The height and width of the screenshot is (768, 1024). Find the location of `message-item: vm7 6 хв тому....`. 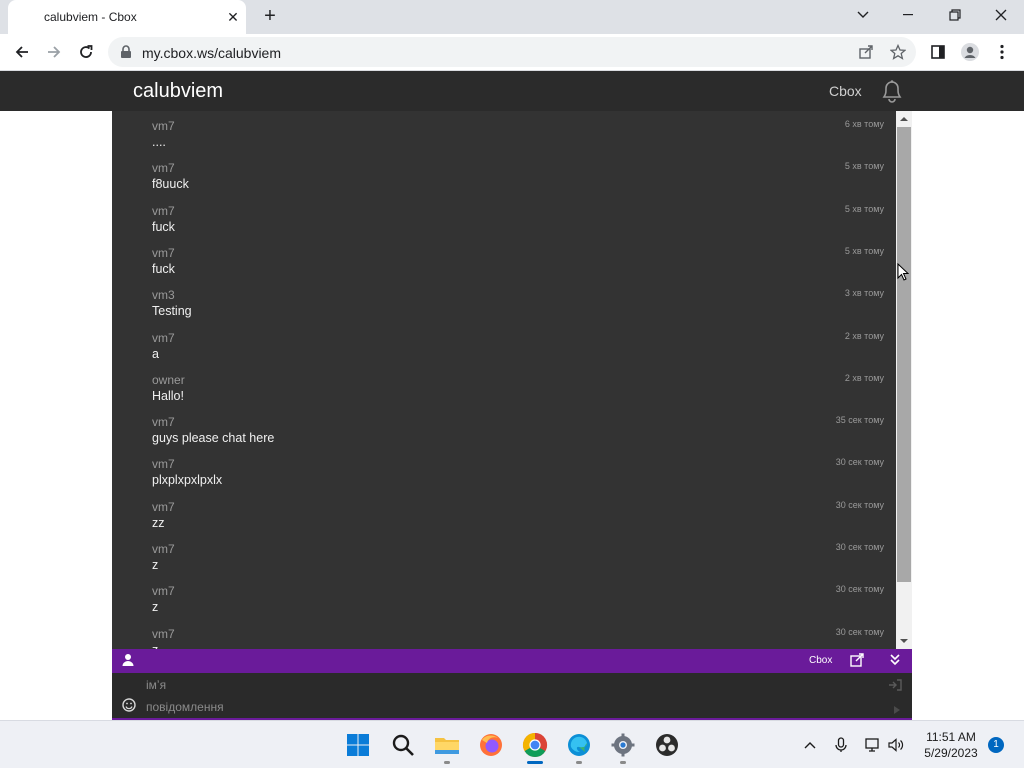

message-item: vm7 6 хв тому.... is located at coordinates (518, 140).